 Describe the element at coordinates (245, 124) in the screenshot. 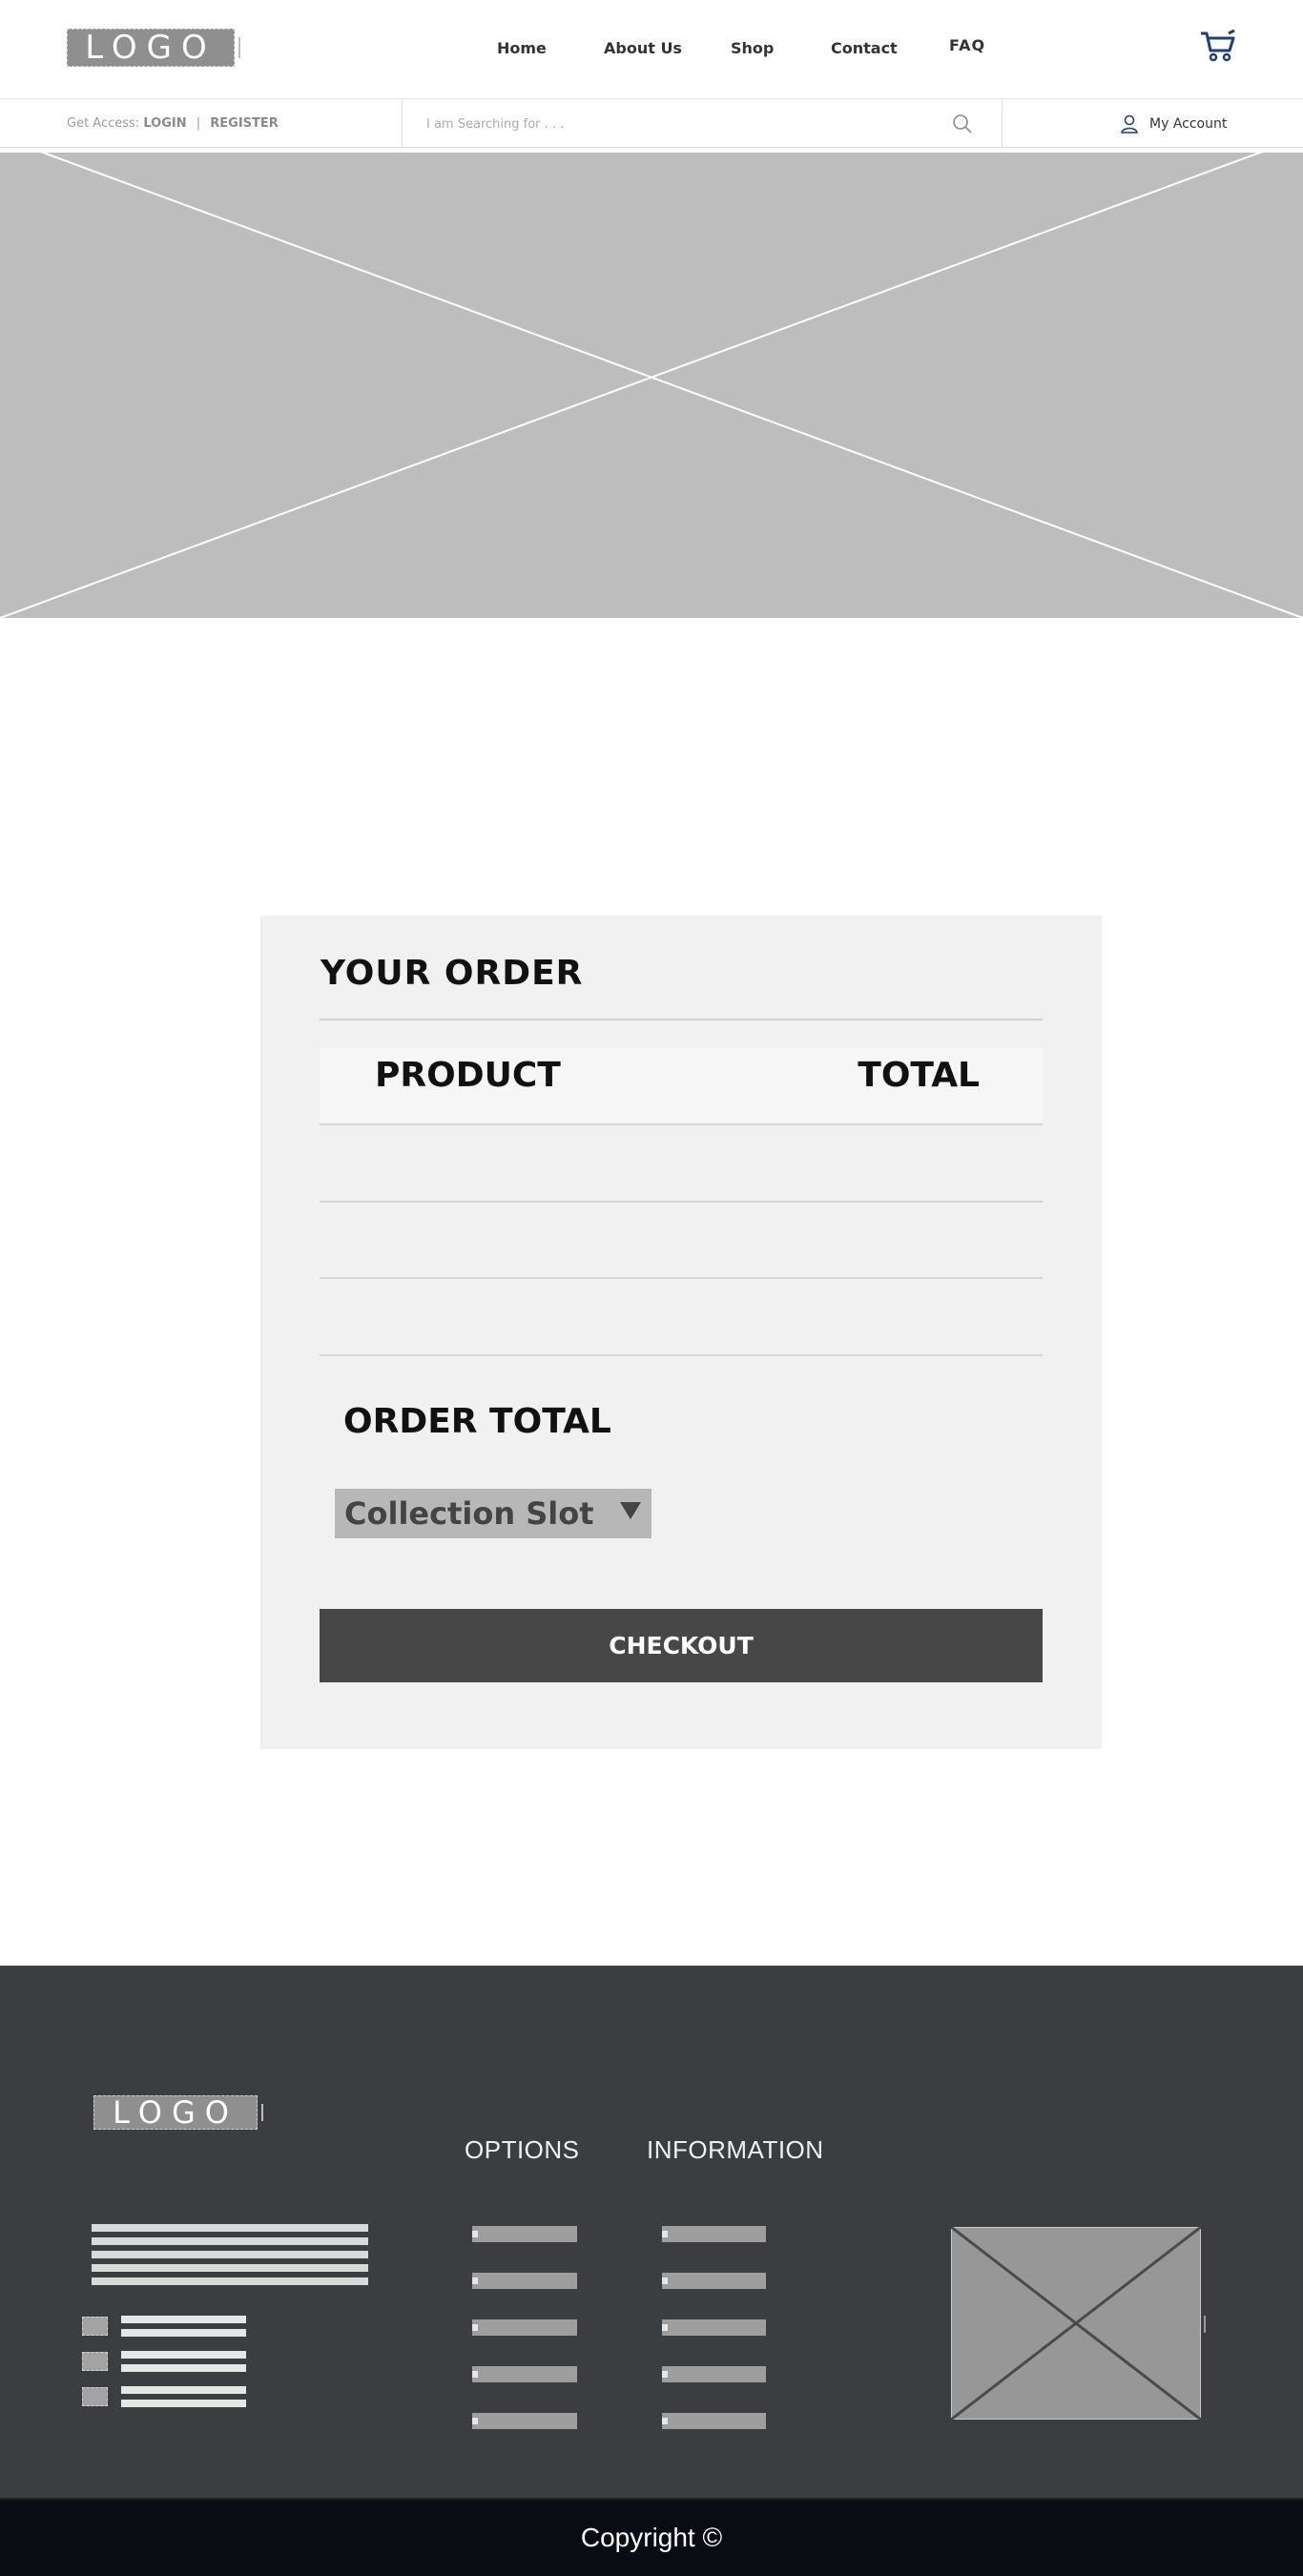

I see `register-link: REGISTER` at that location.